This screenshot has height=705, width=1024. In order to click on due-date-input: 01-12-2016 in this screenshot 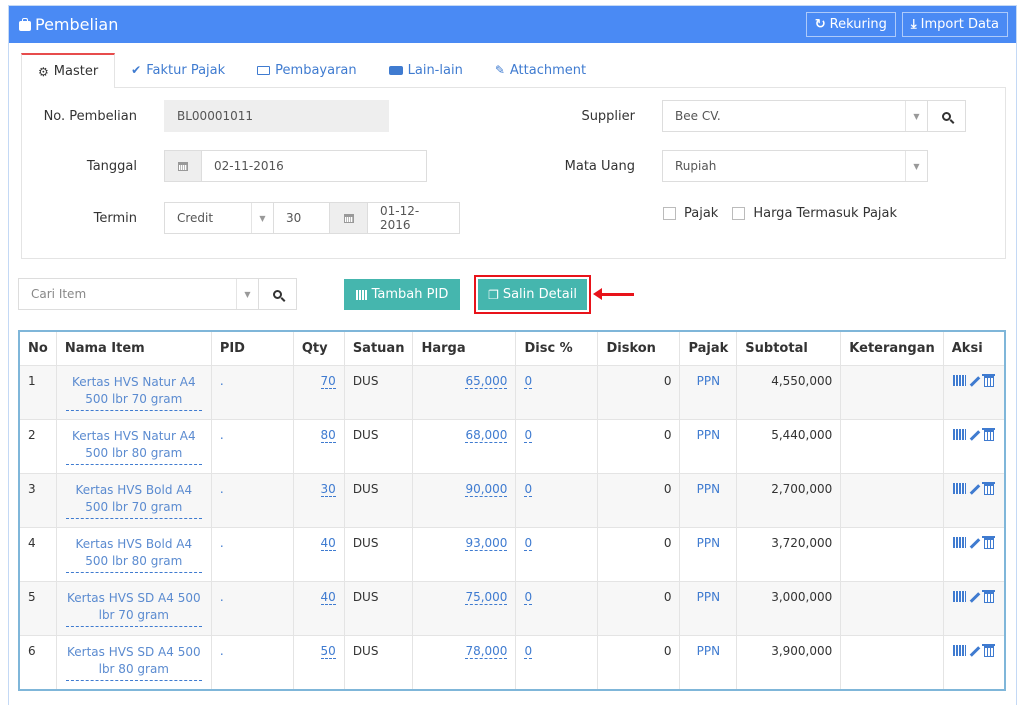, I will do `click(414, 218)`.